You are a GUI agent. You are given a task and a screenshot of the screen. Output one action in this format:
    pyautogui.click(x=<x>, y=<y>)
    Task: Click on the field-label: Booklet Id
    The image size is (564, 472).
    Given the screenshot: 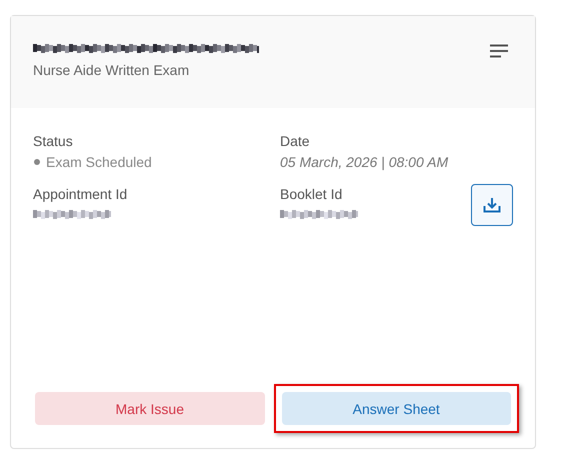 What is the action you would take?
    pyautogui.click(x=312, y=194)
    